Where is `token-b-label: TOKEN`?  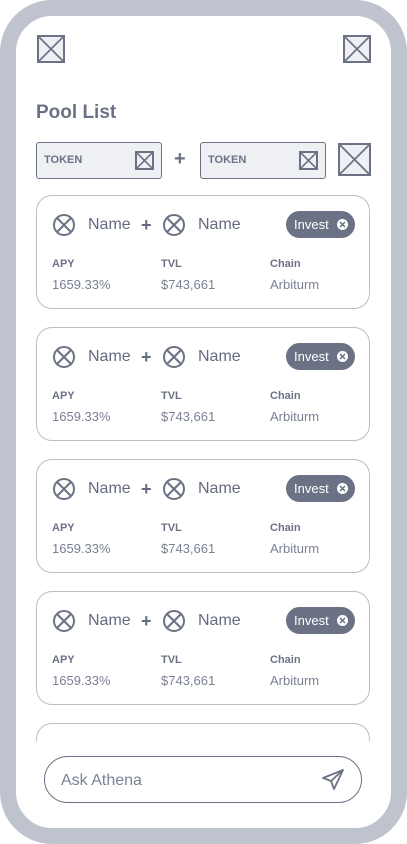 token-b-label: TOKEN is located at coordinates (227, 160).